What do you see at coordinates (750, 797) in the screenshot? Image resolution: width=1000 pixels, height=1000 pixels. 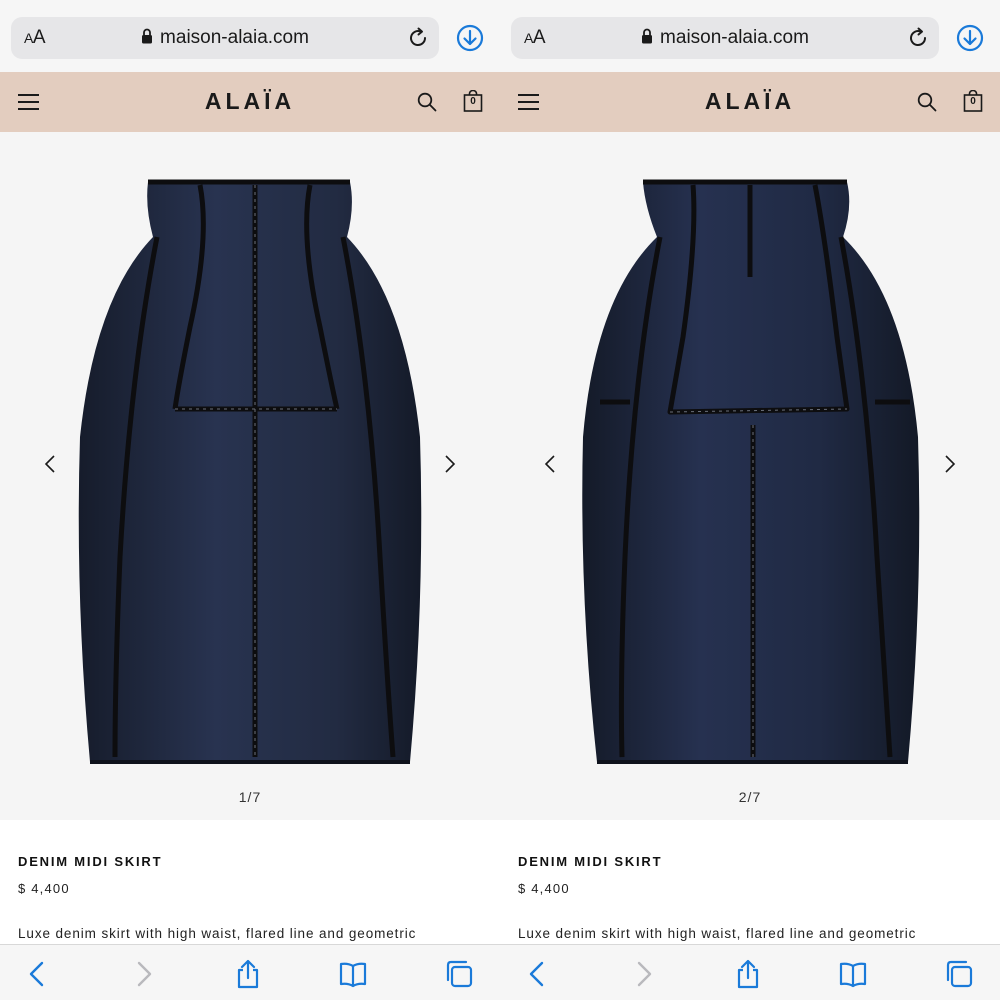 I see `image-counter: 2/7` at bounding box center [750, 797].